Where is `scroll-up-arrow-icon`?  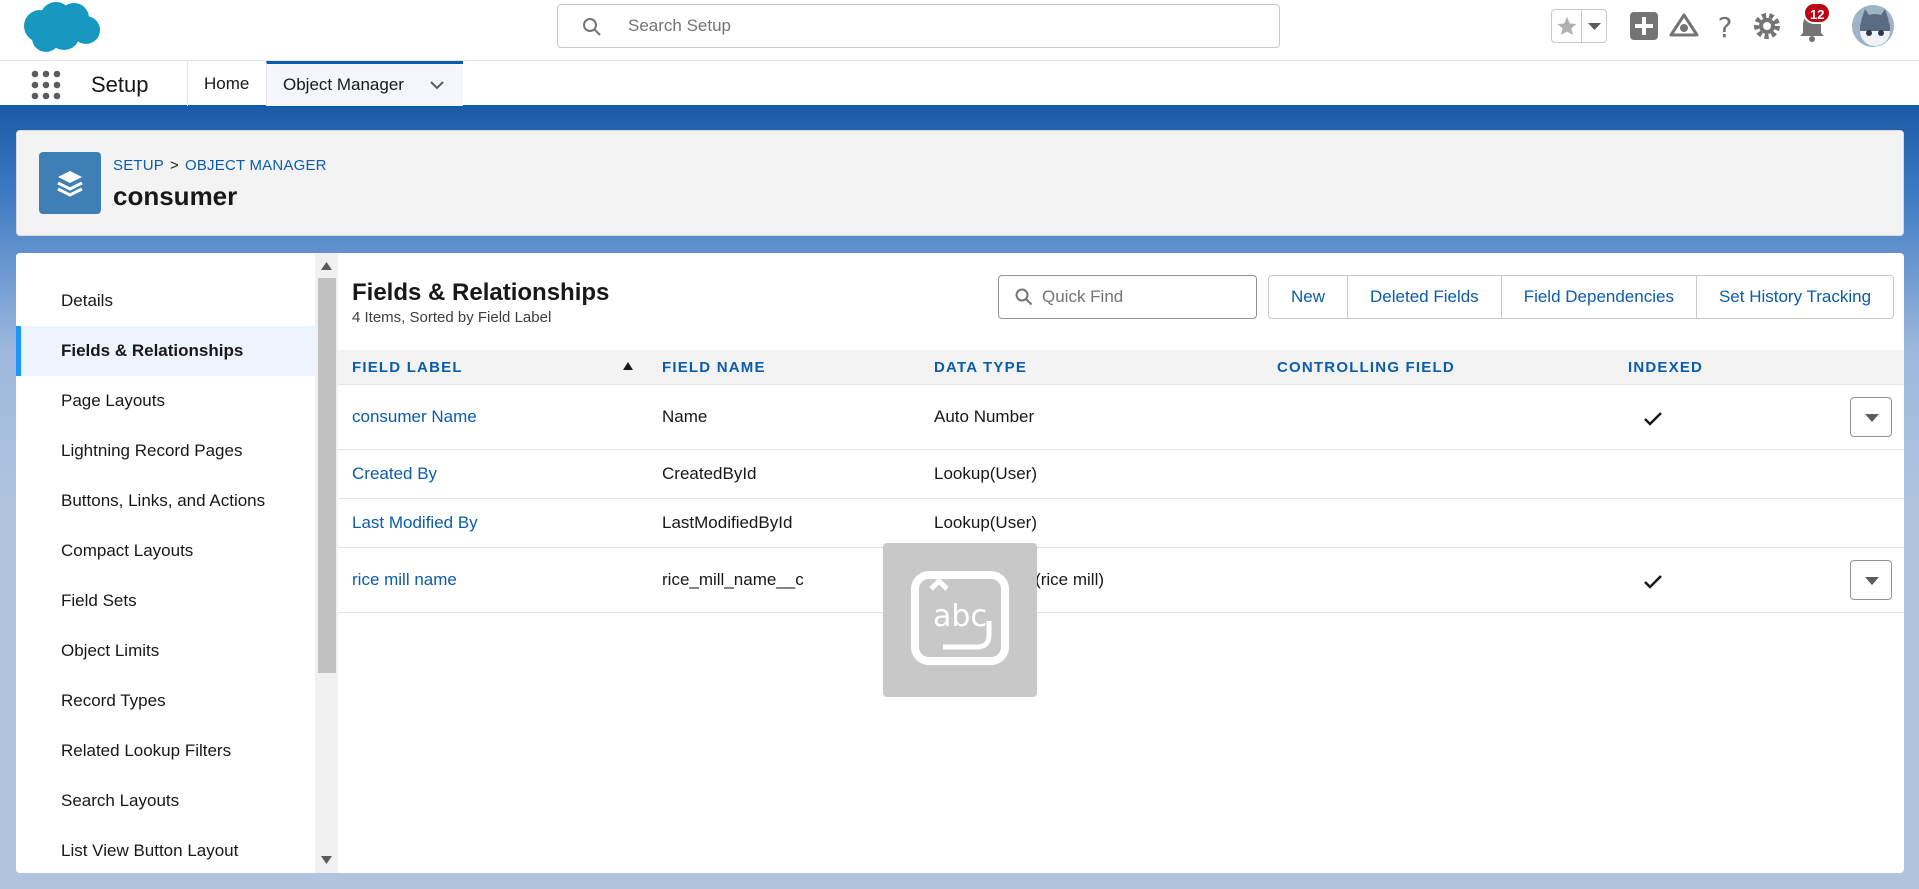 scroll-up-arrow-icon is located at coordinates (326, 266).